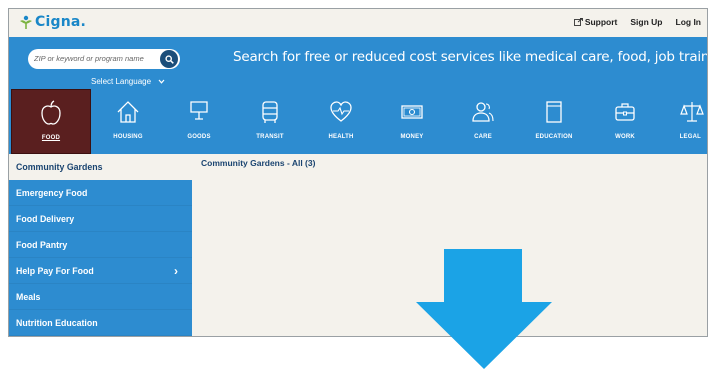  I want to click on sidebar-item-label: Food Pantry, so click(42, 245).